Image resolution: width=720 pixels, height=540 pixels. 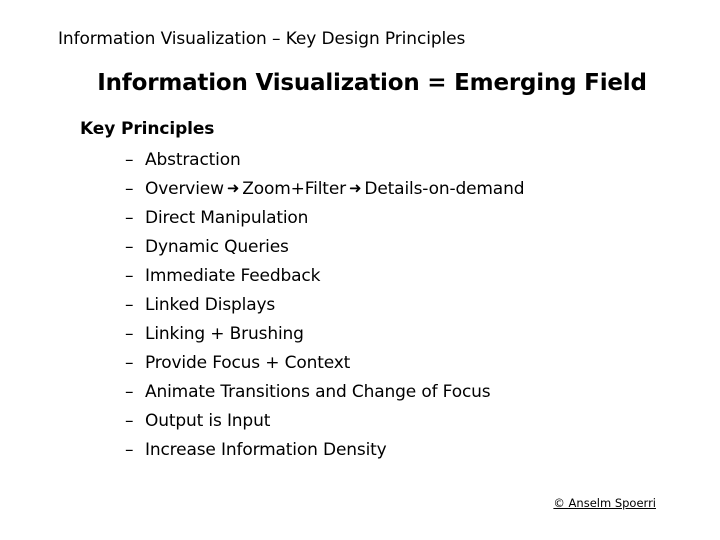 I want to click on list-item: – Linking + Brushing, so click(x=380, y=334).